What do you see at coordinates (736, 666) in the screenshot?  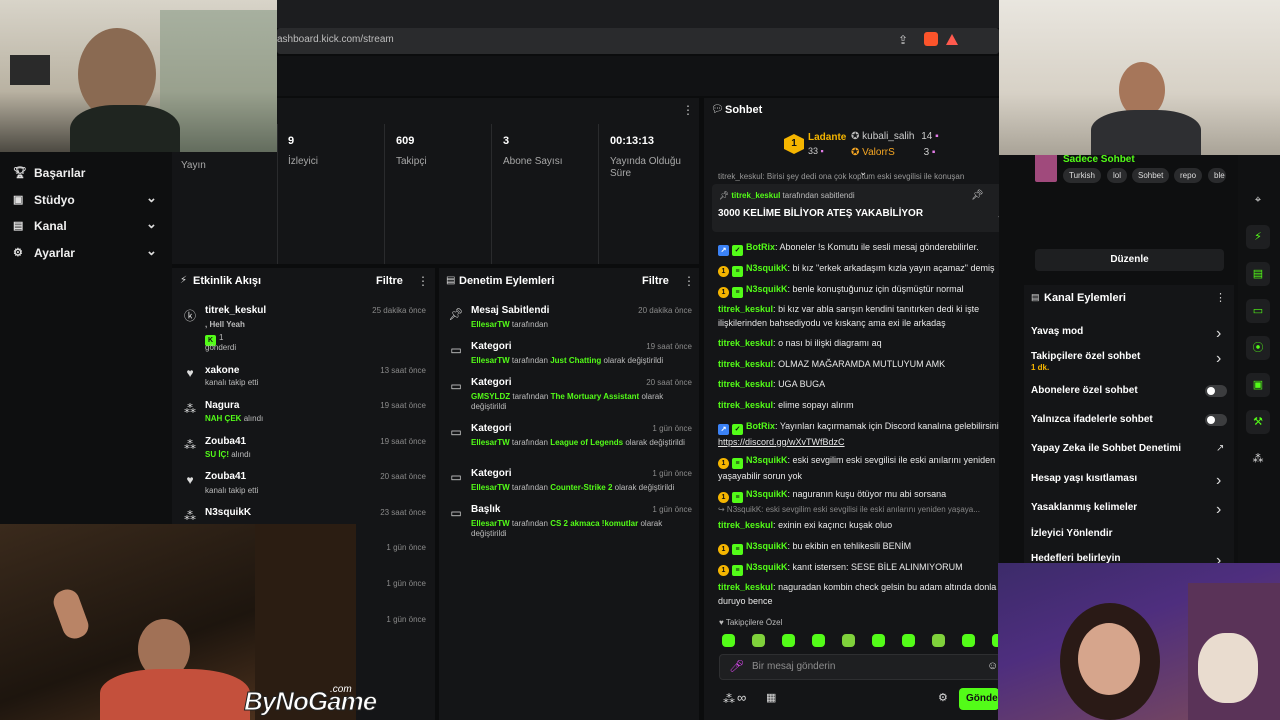 I see `microphone-icon: 🎤︎` at bounding box center [736, 666].